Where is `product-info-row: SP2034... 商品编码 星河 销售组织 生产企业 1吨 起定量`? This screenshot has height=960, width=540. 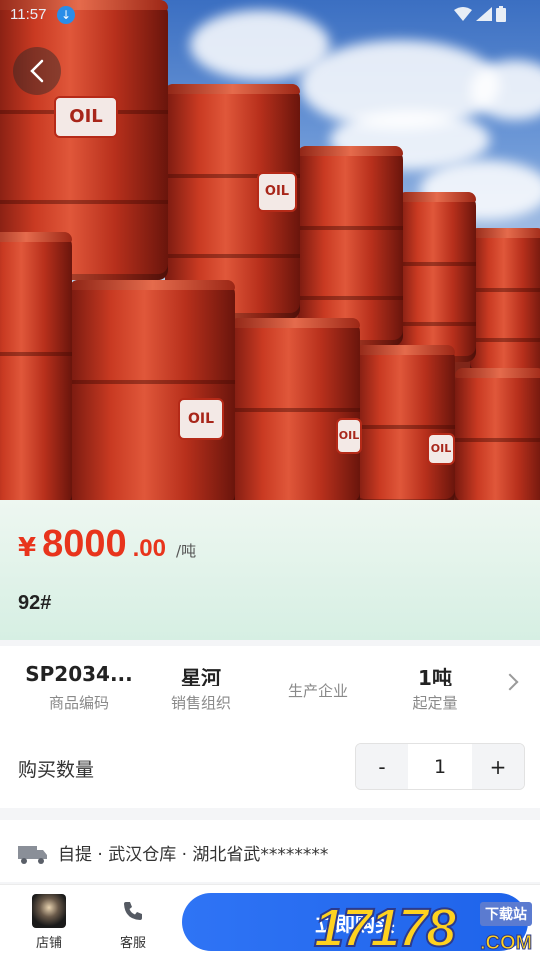 product-info-row: SP2034... 商品编码 星河 销售组织 生产企业 1吨 起定量 is located at coordinates (270, 683).